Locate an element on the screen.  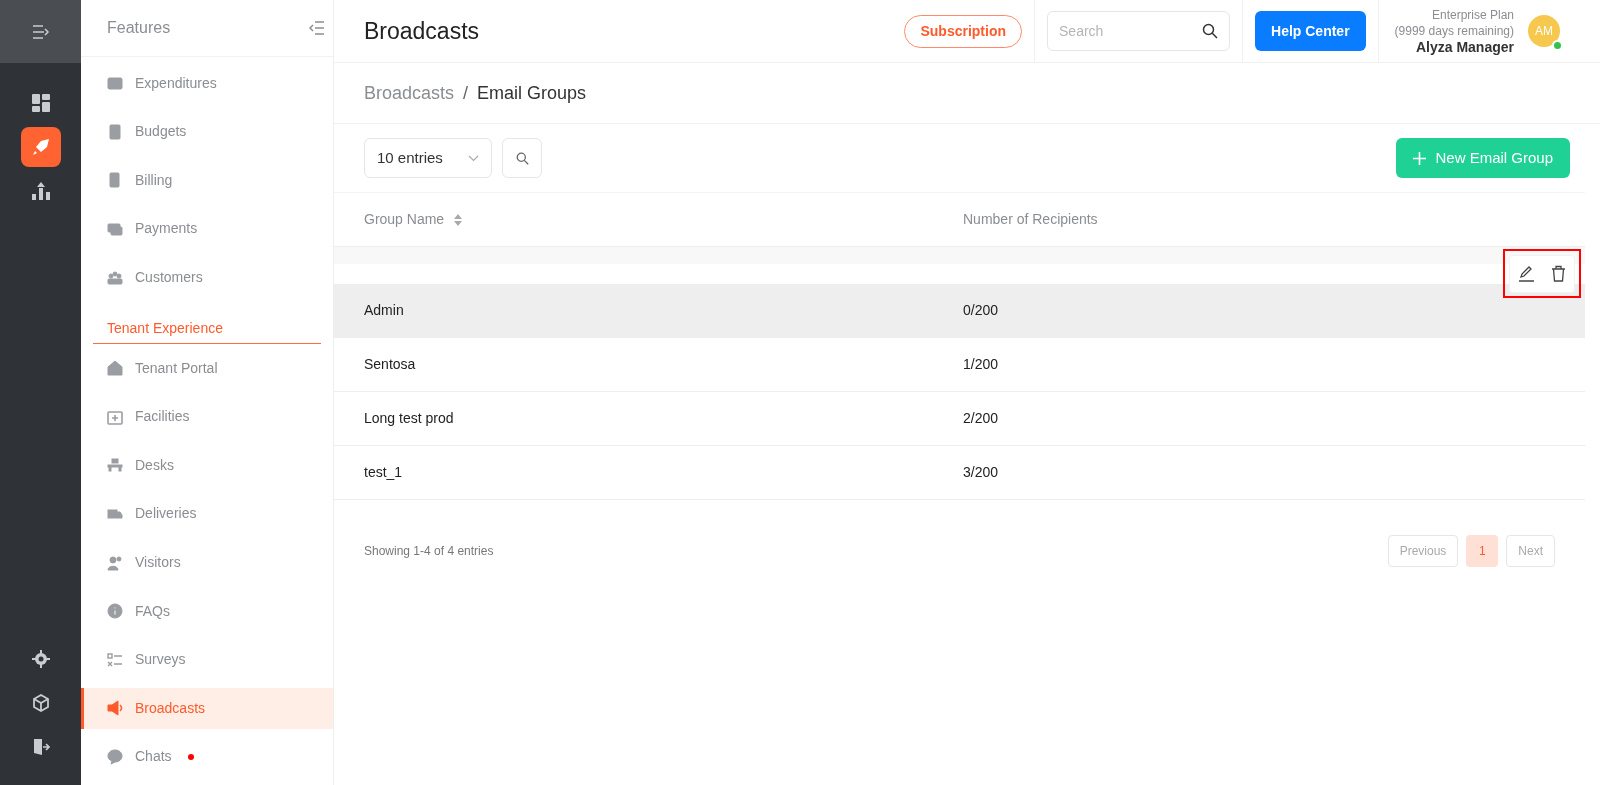
entries-dropdown: 10 entries is located at coordinates (428, 158).